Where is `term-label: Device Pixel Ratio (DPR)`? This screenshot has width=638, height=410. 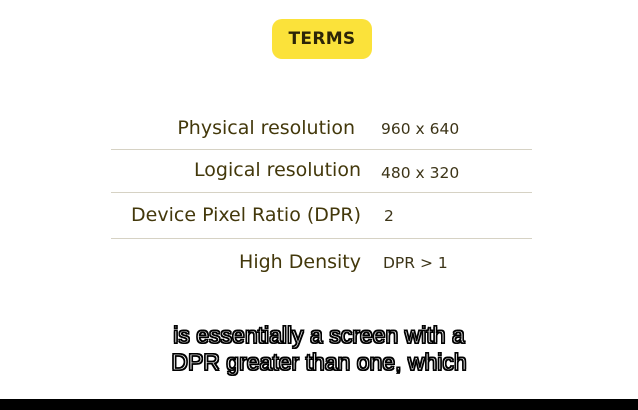 term-label: Device Pixel Ratio (DPR) is located at coordinates (246, 215).